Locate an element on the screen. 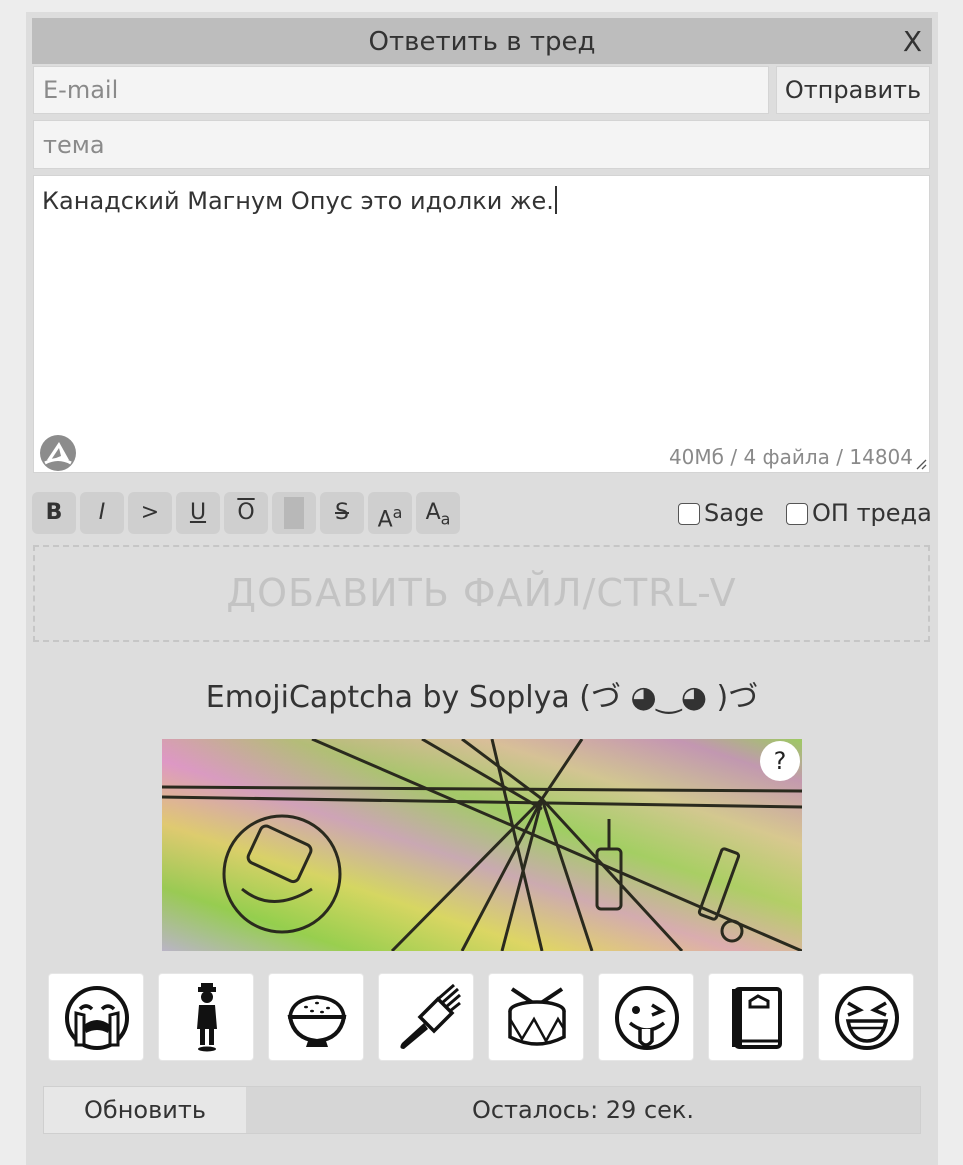 The height and width of the screenshot is (1165, 963). sage-label: Sage is located at coordinates (734, 513).